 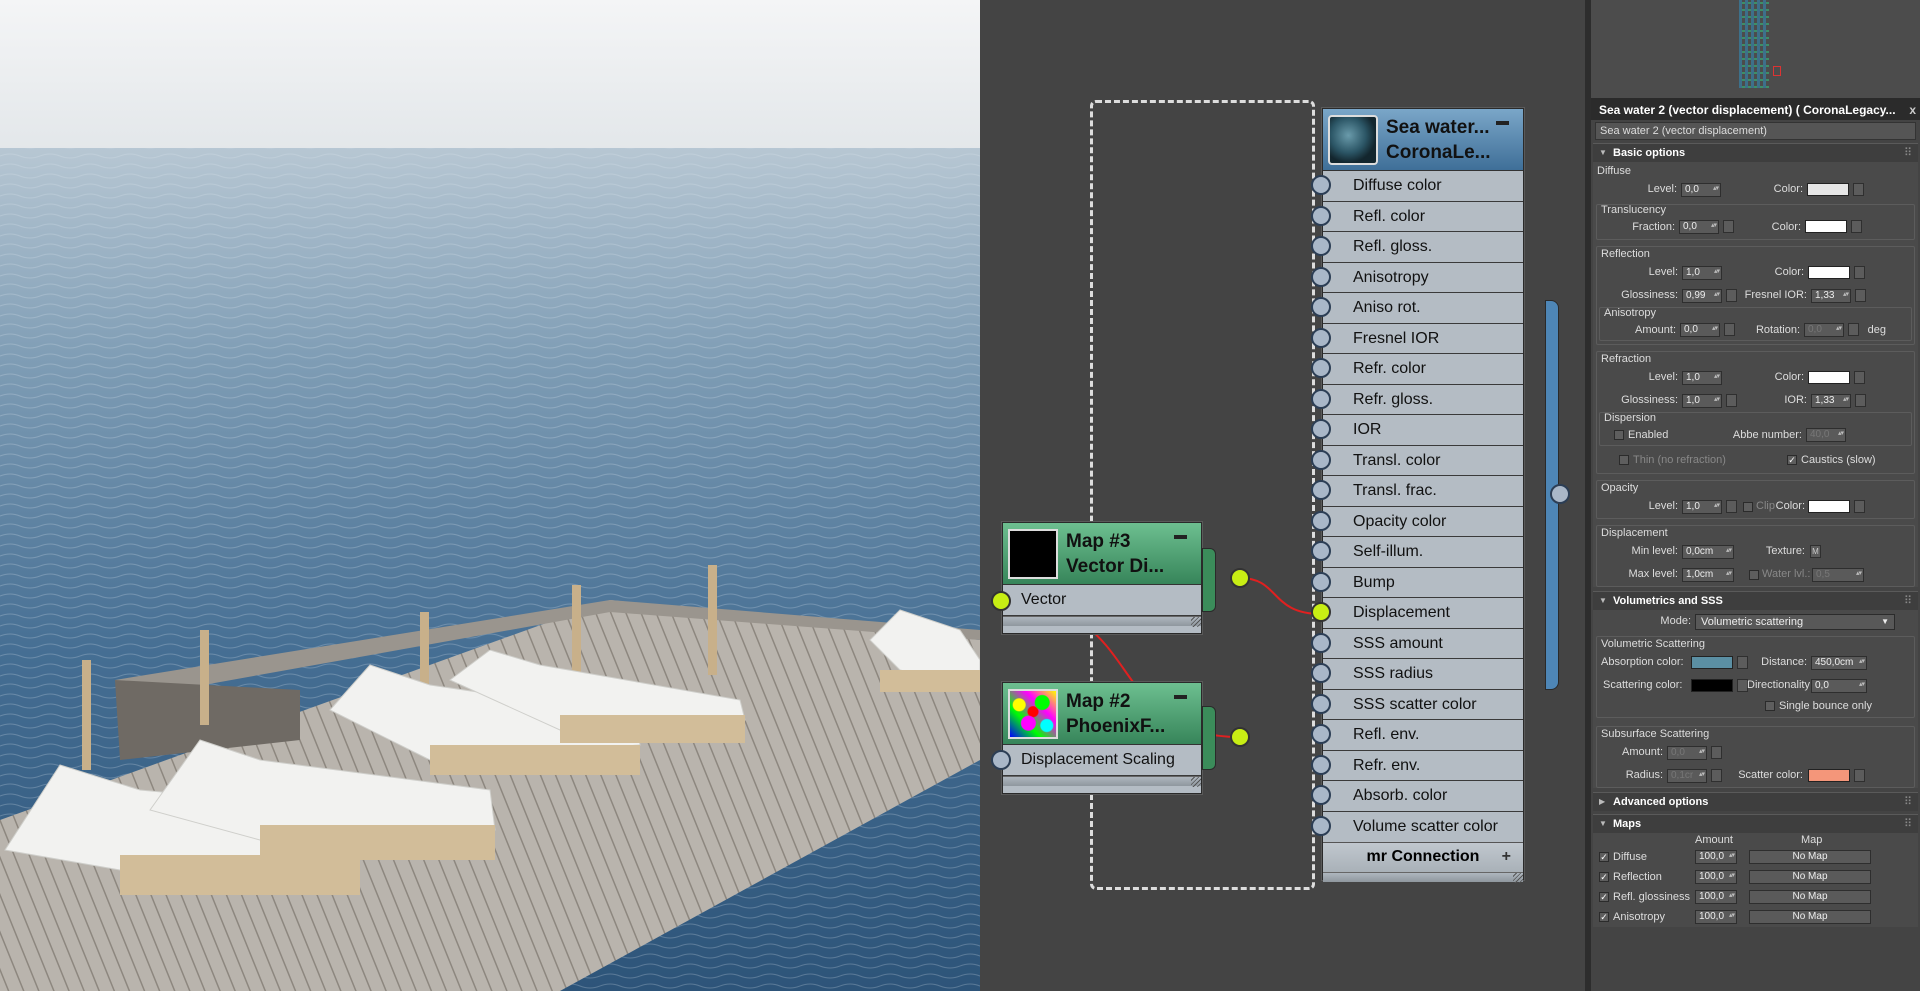 I want to click on opacity-map-button, so click(x=1731, y=506).